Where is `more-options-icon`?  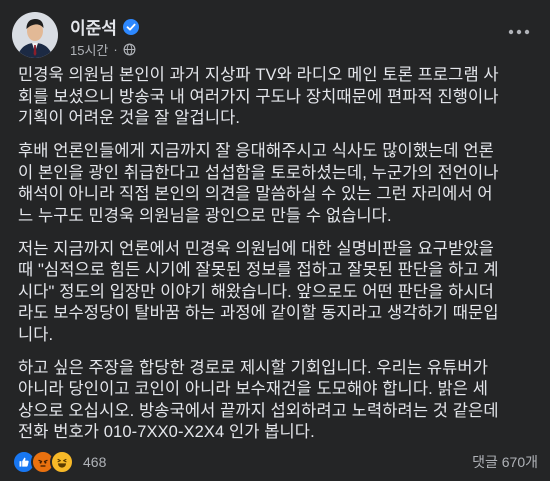
more-options-icon is located at coordinates (519, 32).